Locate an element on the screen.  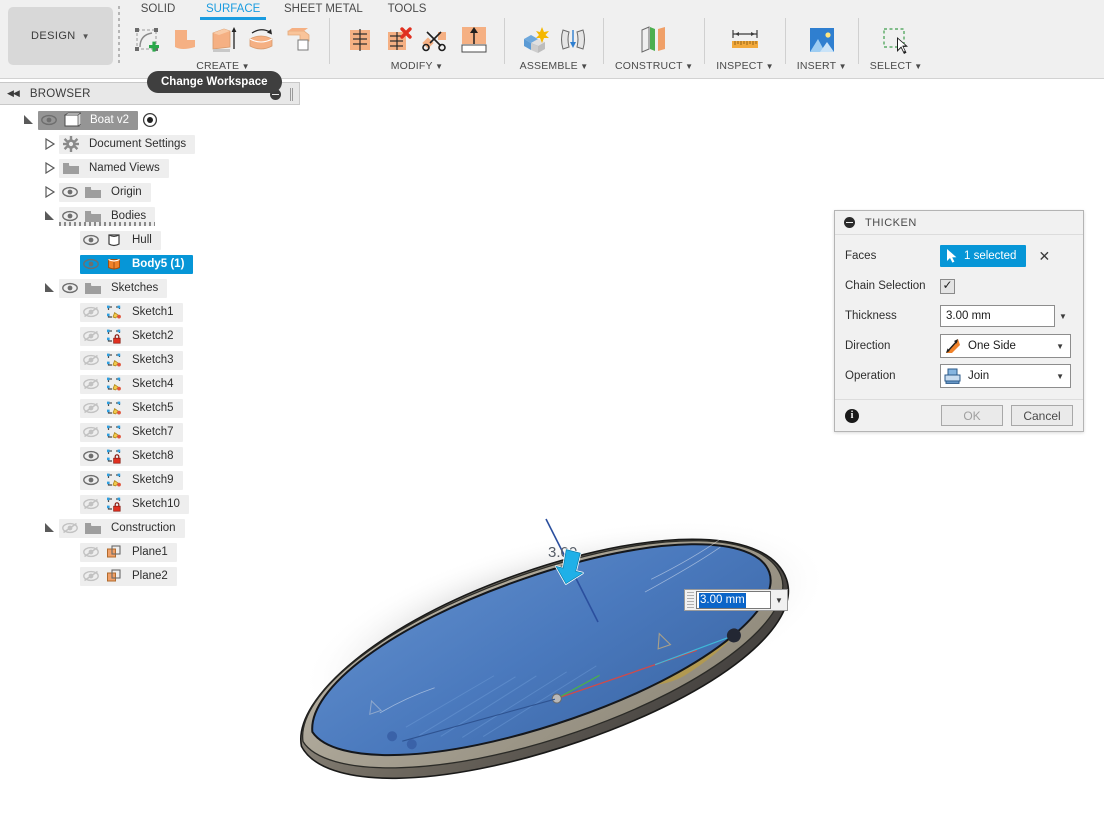
tree-row-plane2: Plane2 is located at coordinates (150, 576).